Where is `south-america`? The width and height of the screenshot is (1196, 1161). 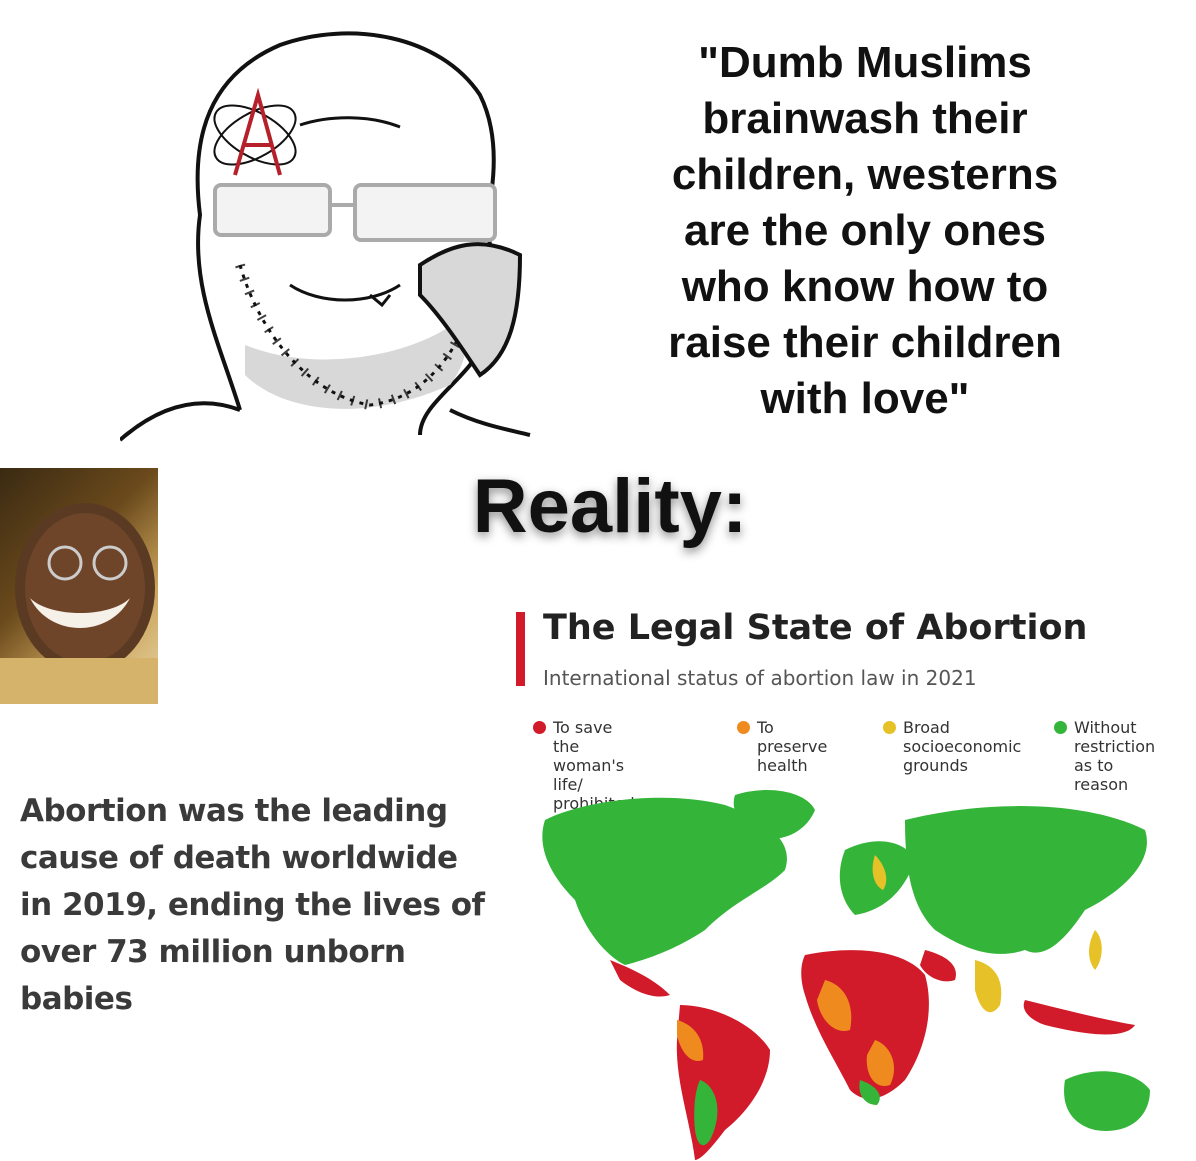
south-america is located at coordinates (723, 1082).